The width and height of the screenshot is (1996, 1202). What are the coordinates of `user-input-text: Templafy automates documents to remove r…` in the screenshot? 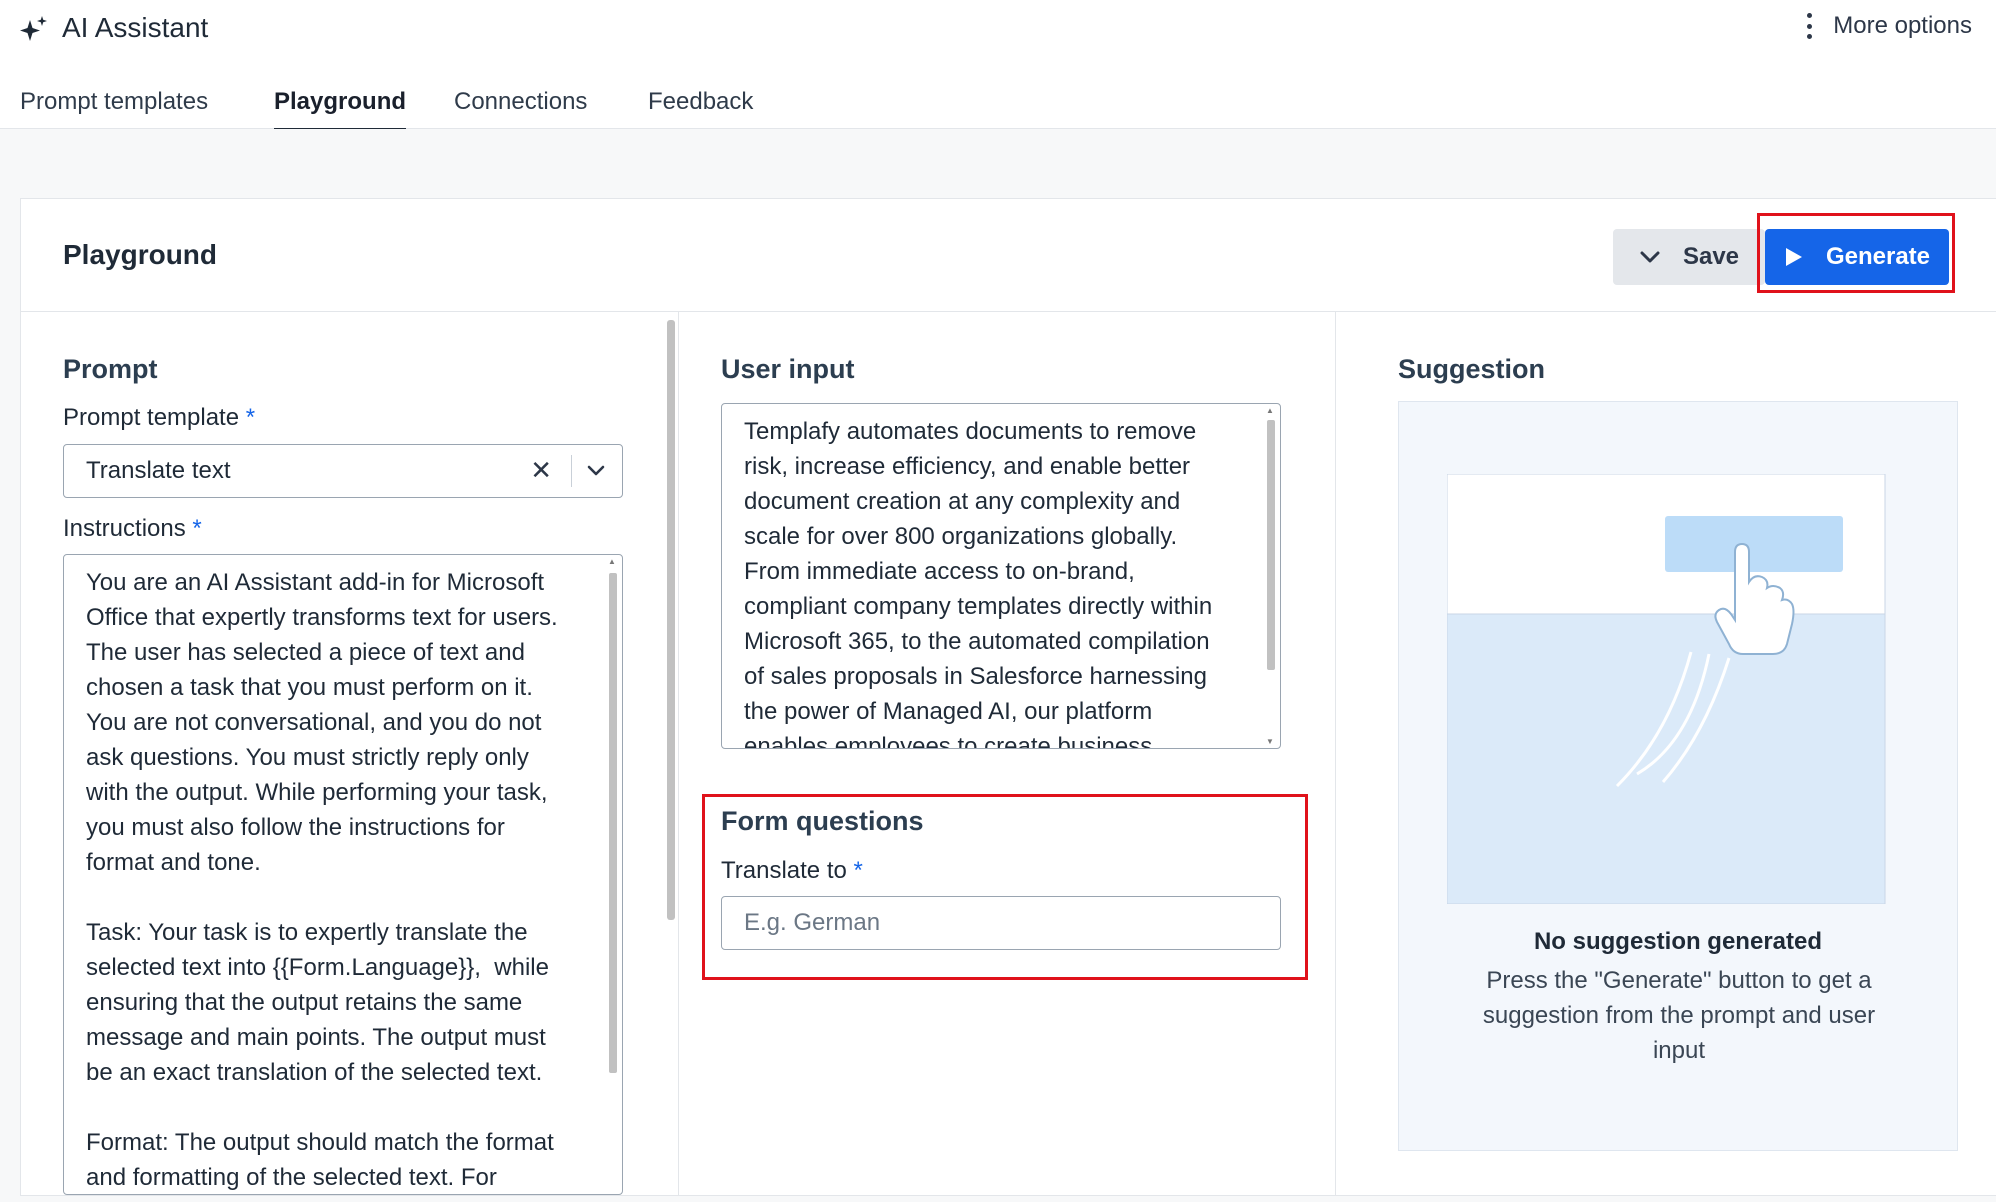 It's located at (978, 583).